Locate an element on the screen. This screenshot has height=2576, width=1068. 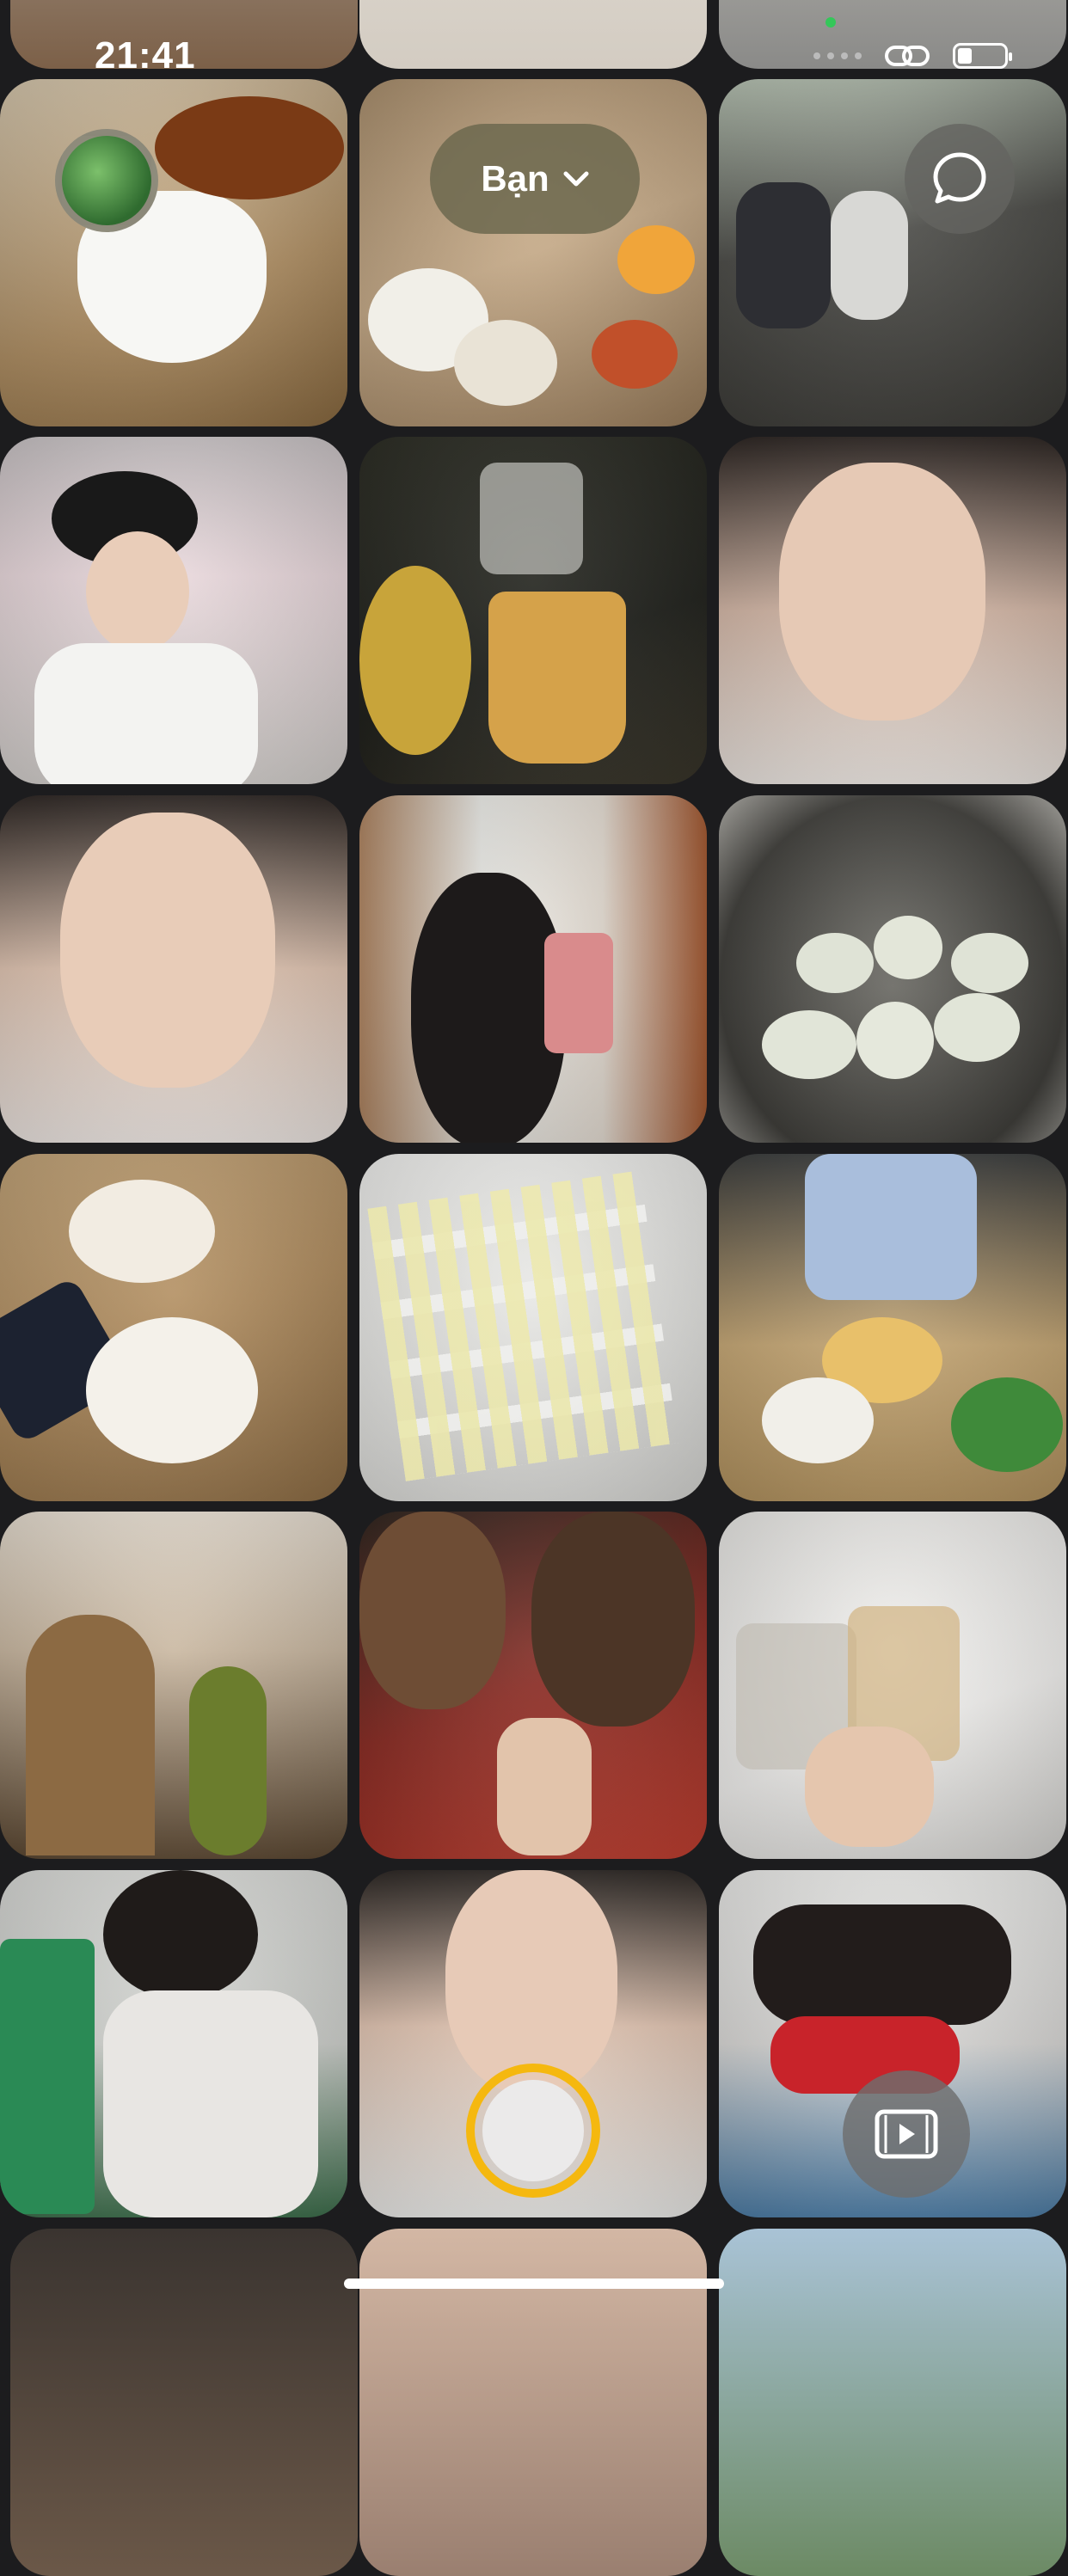
photo-tile-notes-wall is located at coordinates (533, 1327).